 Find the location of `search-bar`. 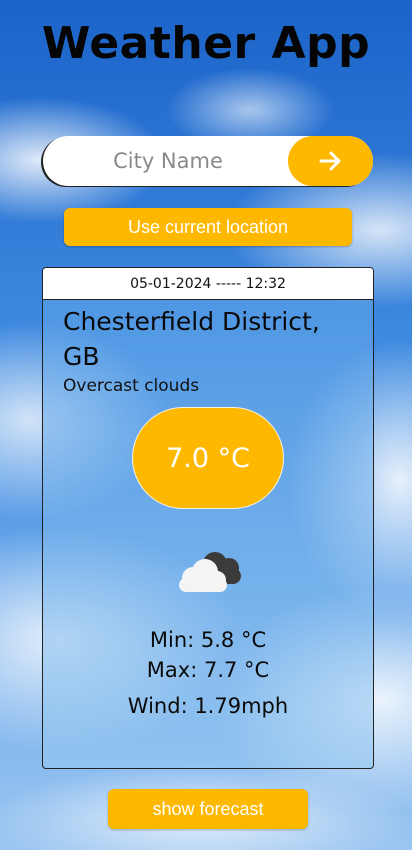

search-bar is located at coordinates (208, 161).